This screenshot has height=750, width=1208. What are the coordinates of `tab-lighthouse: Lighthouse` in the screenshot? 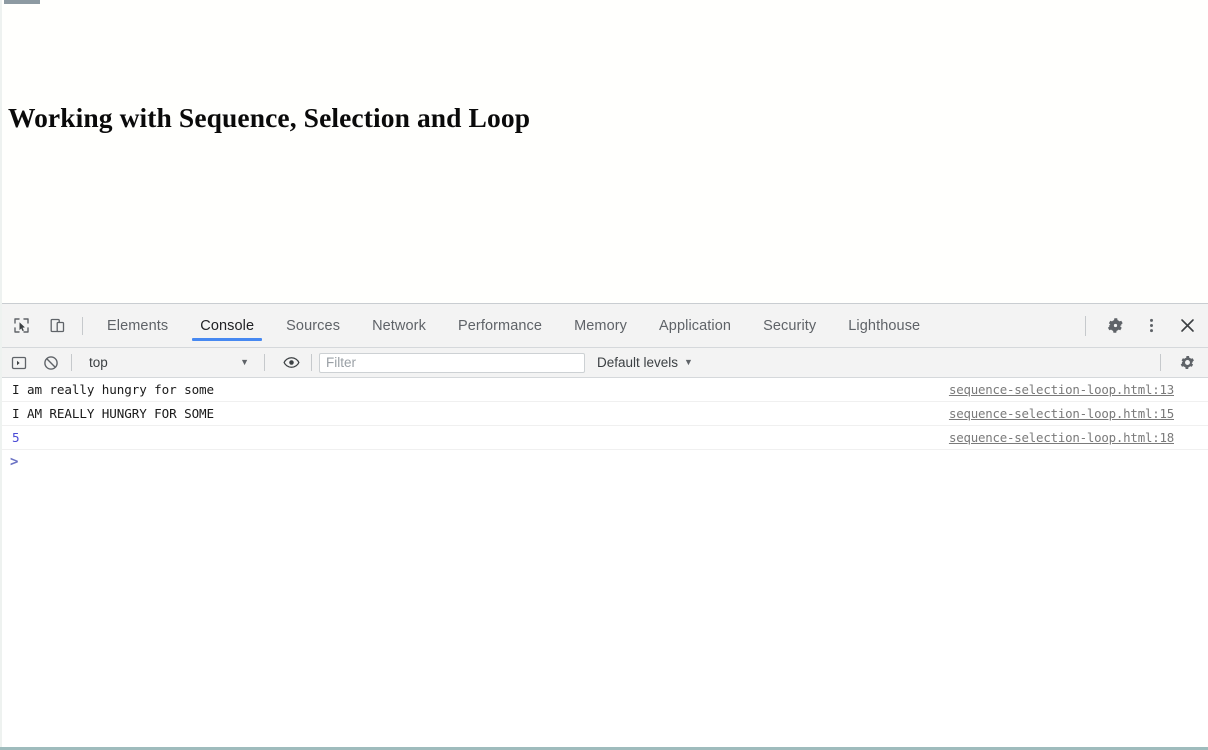 It's located at (884, 326).